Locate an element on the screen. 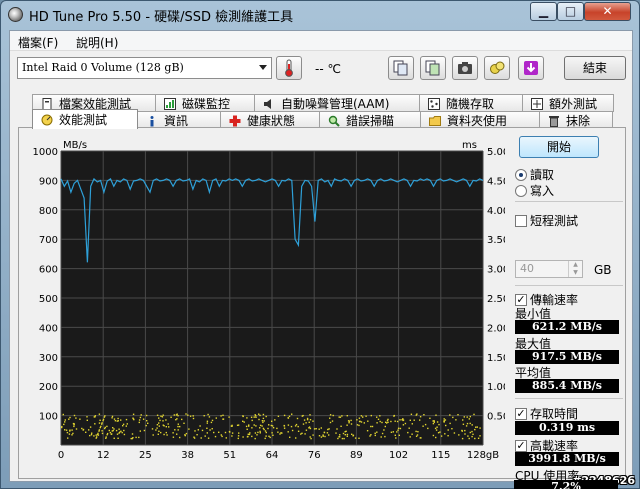 Image resolution: width=640 pixels, height=489 pixels. y-axis-unit-left: MB/s is located at coordinates (75, 145).